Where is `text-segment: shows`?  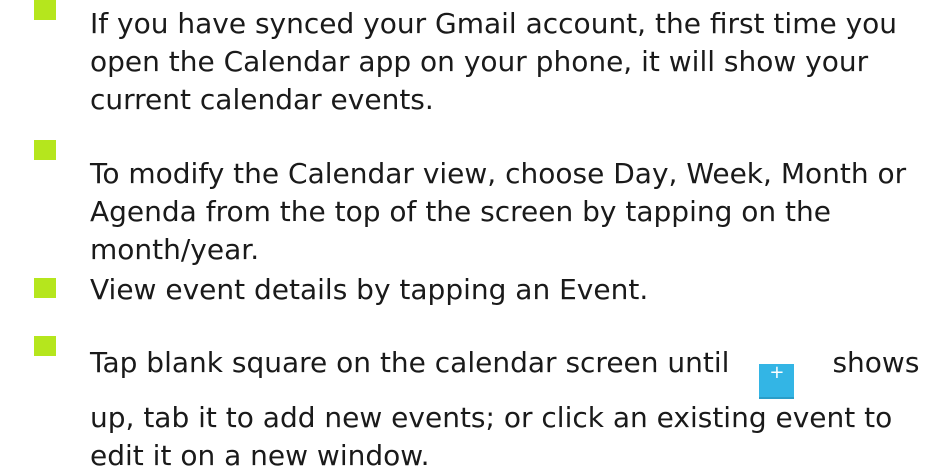 text-segment: shows is located at coordinates (876, 362).